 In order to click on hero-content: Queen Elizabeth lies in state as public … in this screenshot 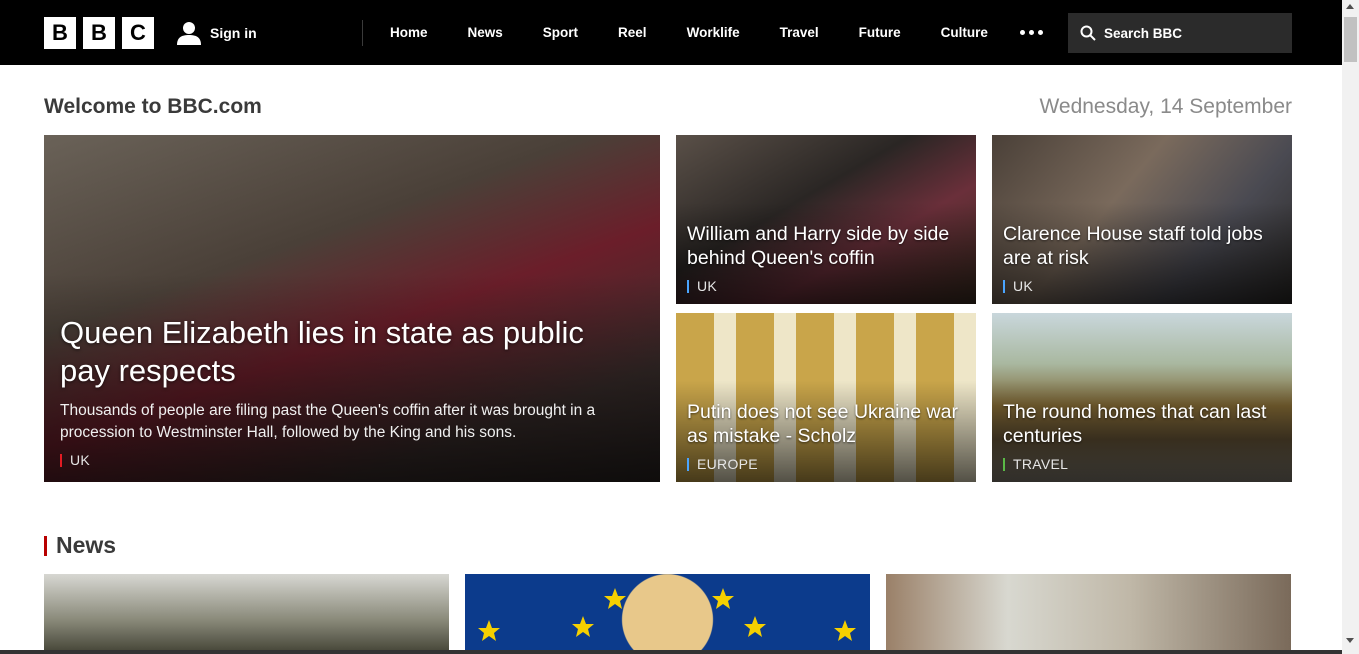, I will do `click(345, 391)`.